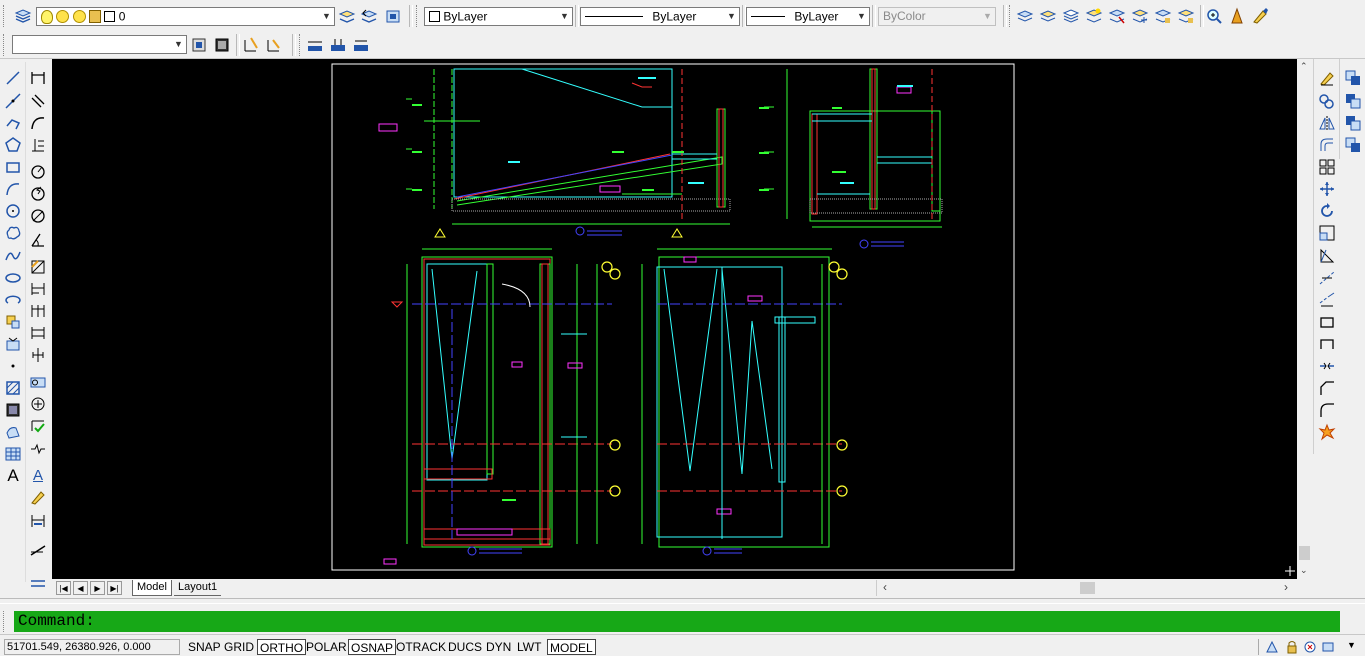 The width and height of the screenshot is (1365, 656). I want to click on lineweight-dropdown: ByLayer ▼, so click(808, 16).